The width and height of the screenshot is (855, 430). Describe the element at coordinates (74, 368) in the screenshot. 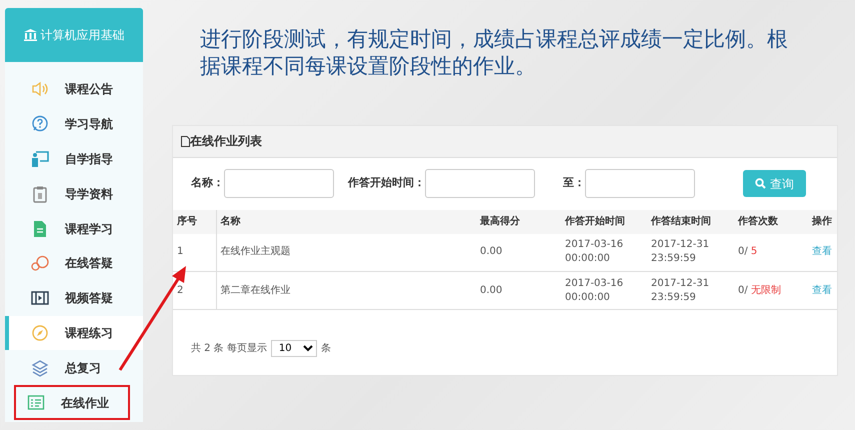

I see `sidebar-item: 总复习` at that location.